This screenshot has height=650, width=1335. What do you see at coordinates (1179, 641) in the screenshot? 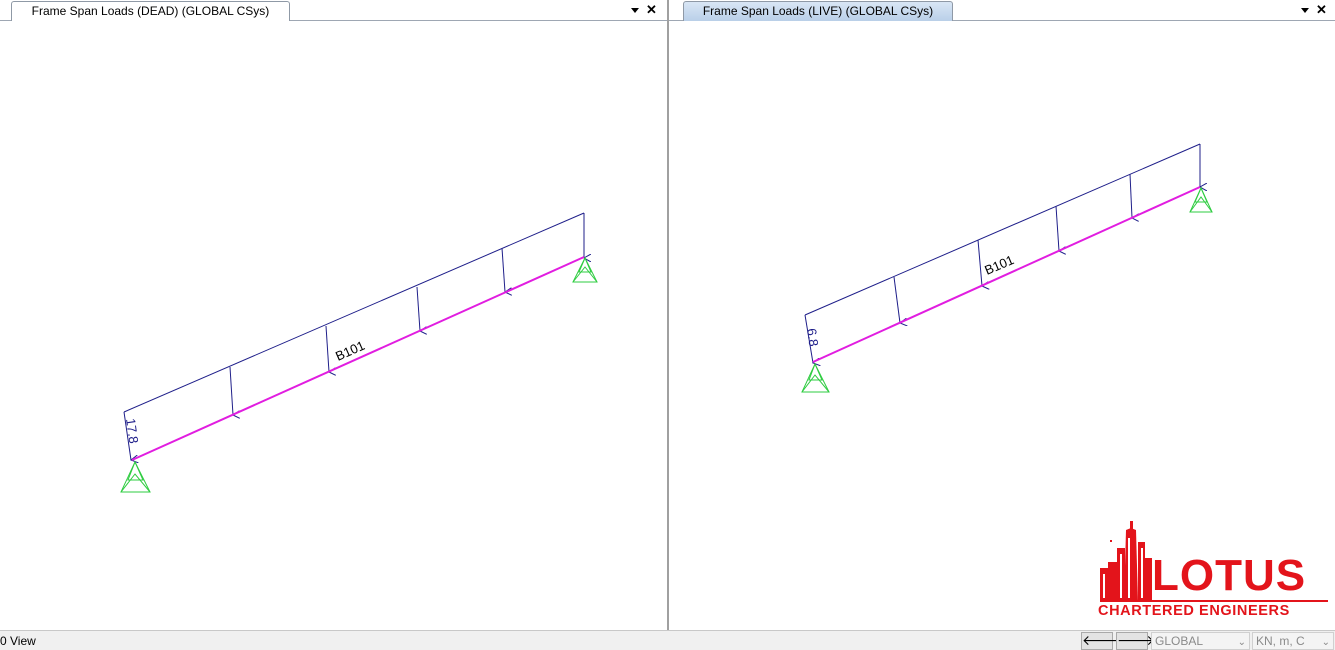
I see `coordinate-system-value: GLOBAL` at bounding box center [1179, 641].